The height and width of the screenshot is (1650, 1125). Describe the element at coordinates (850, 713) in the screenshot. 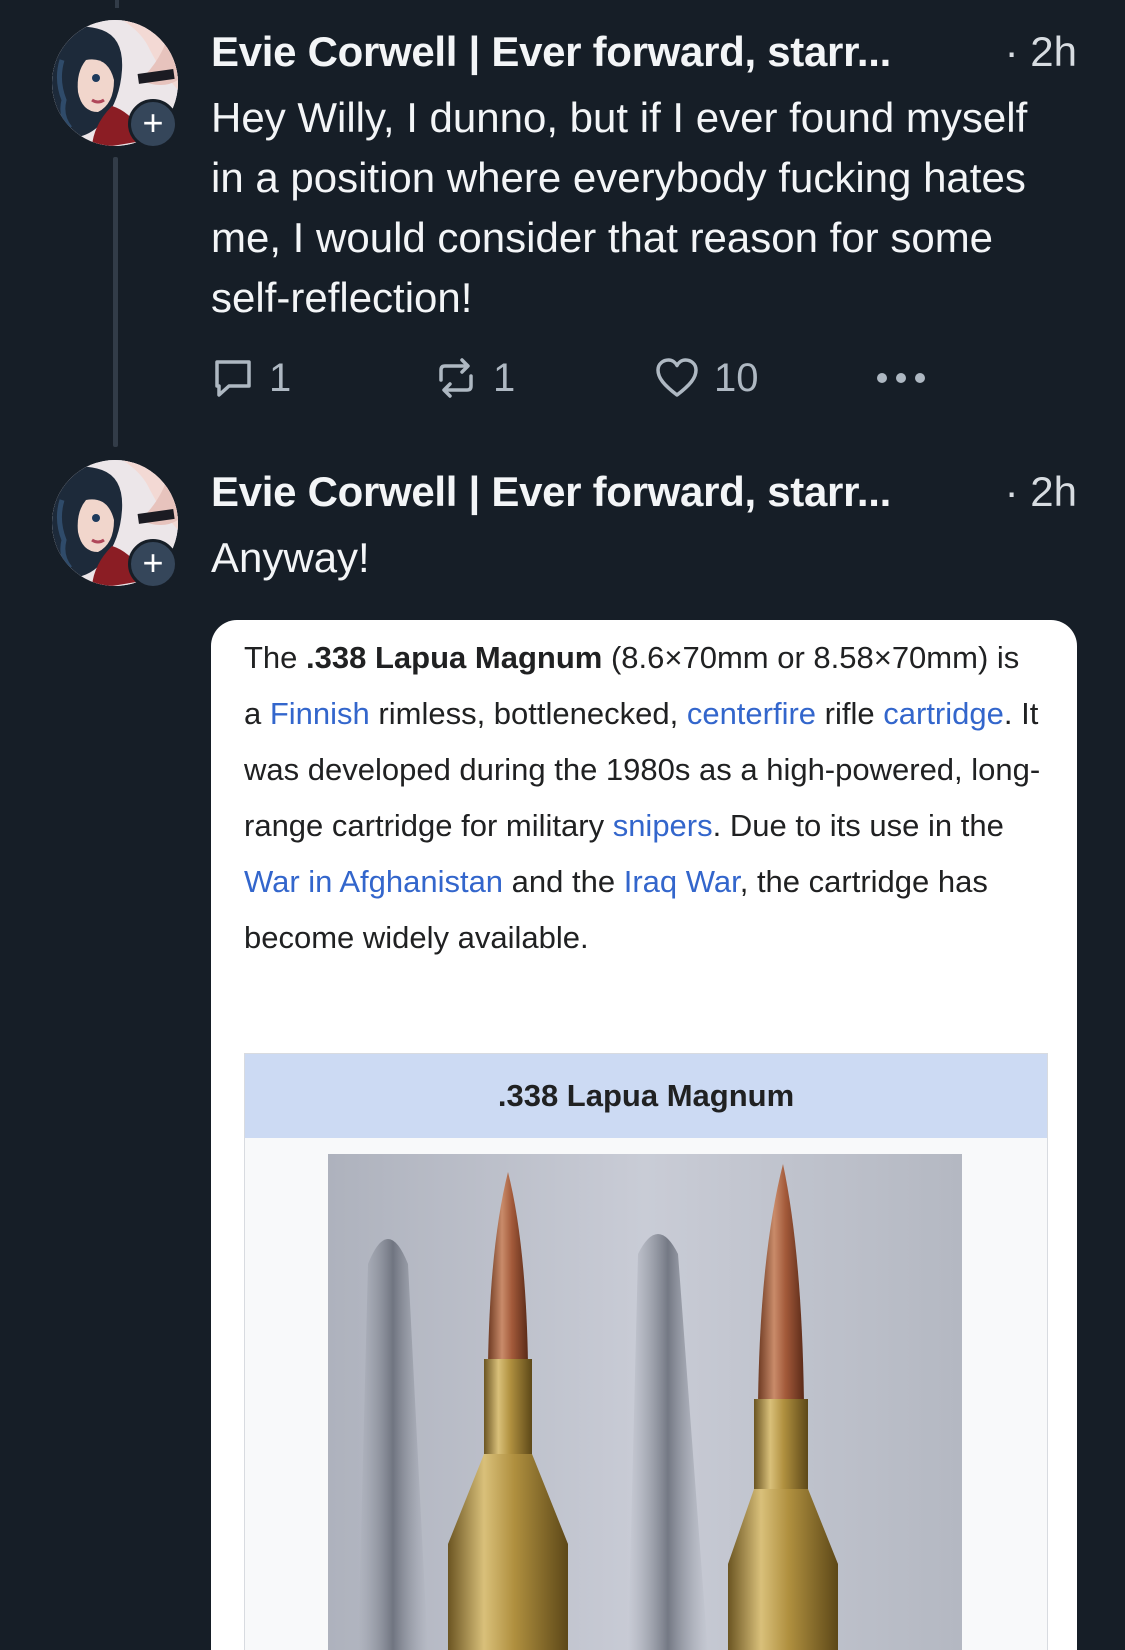

I see `wiki-text: rifle` at that location.